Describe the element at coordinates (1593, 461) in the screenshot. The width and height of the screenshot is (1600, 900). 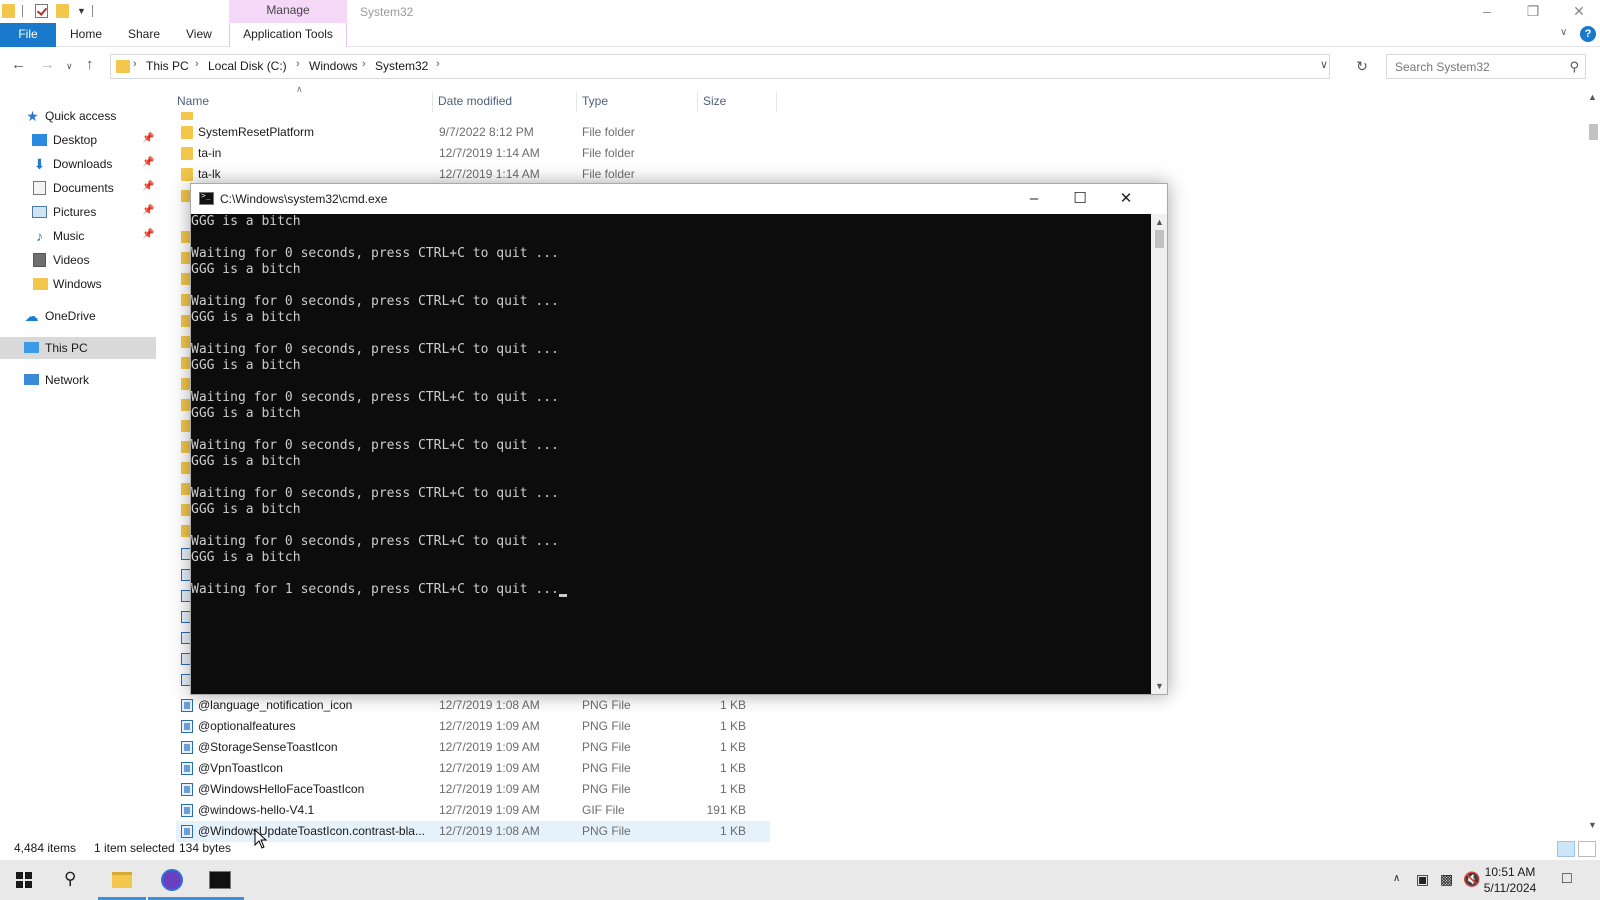
I see `file-list-scrollbar: ▲ ▼` at that location.